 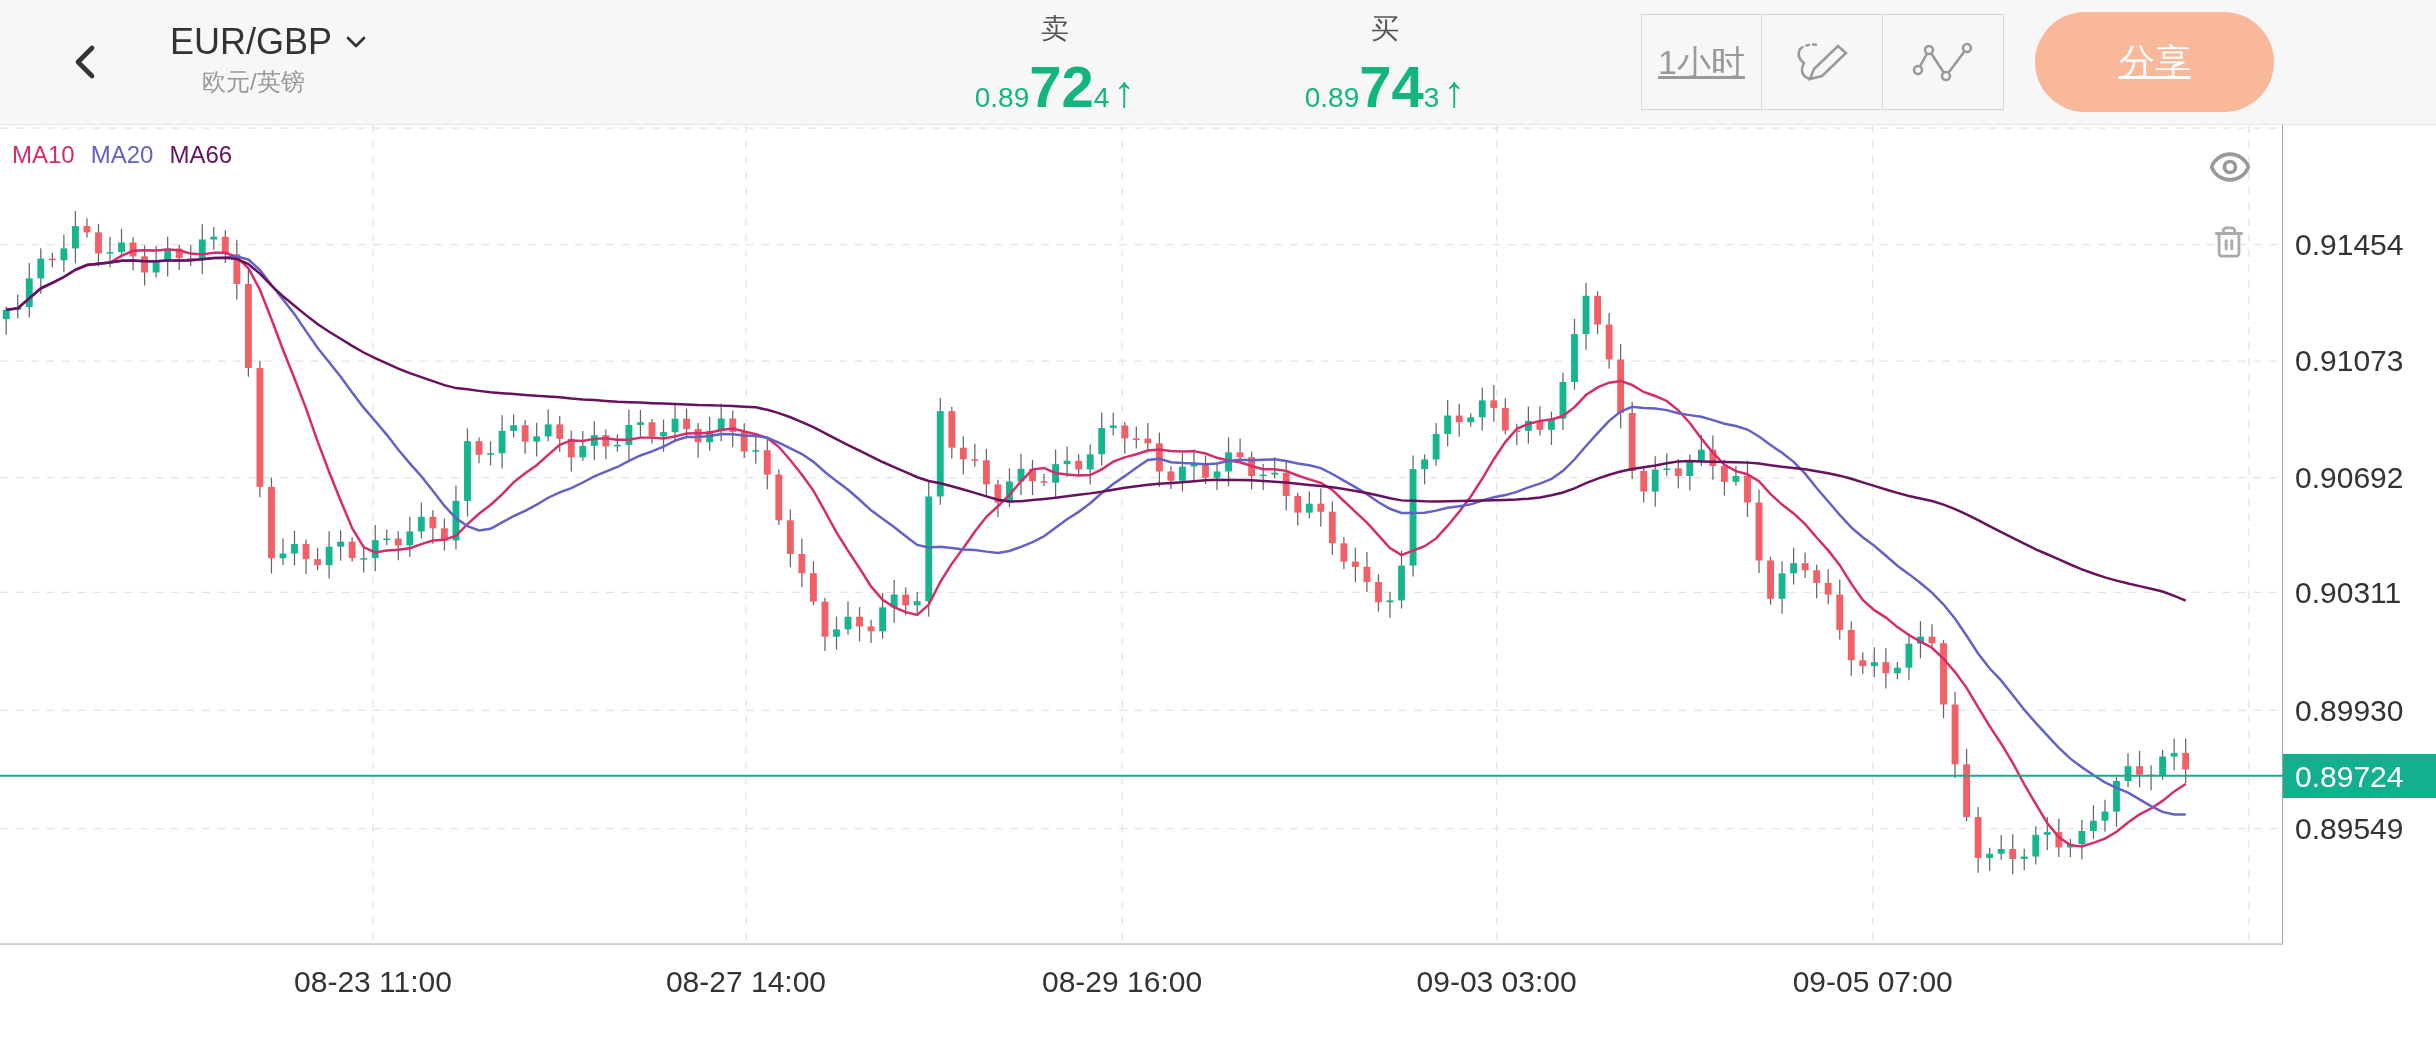 What do you see at coordinates (1122, 982) in the screenshot?
I see `x-axis-label: 08-29 16:00` at bounding box center [1122, 982].